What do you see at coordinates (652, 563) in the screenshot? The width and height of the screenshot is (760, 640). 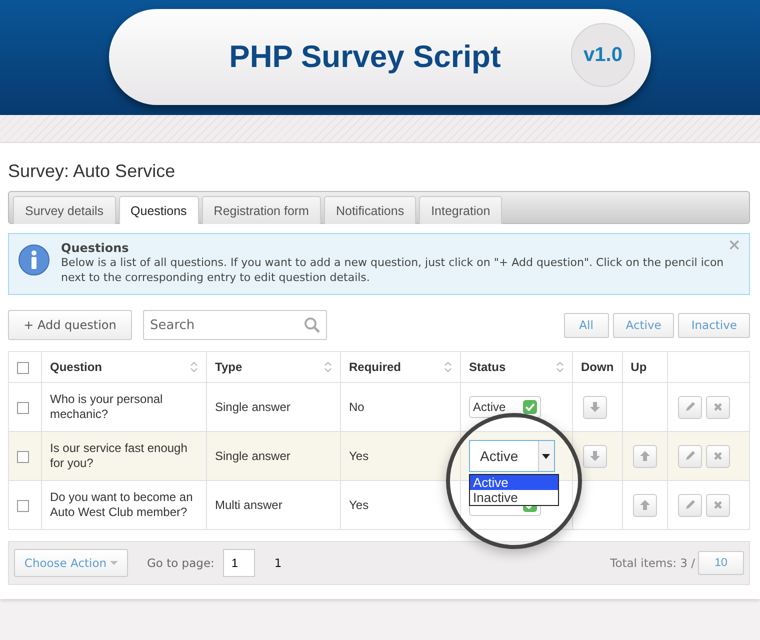 I see `total-items-text: Total items: 3 /` at bounding box center [652, 563].